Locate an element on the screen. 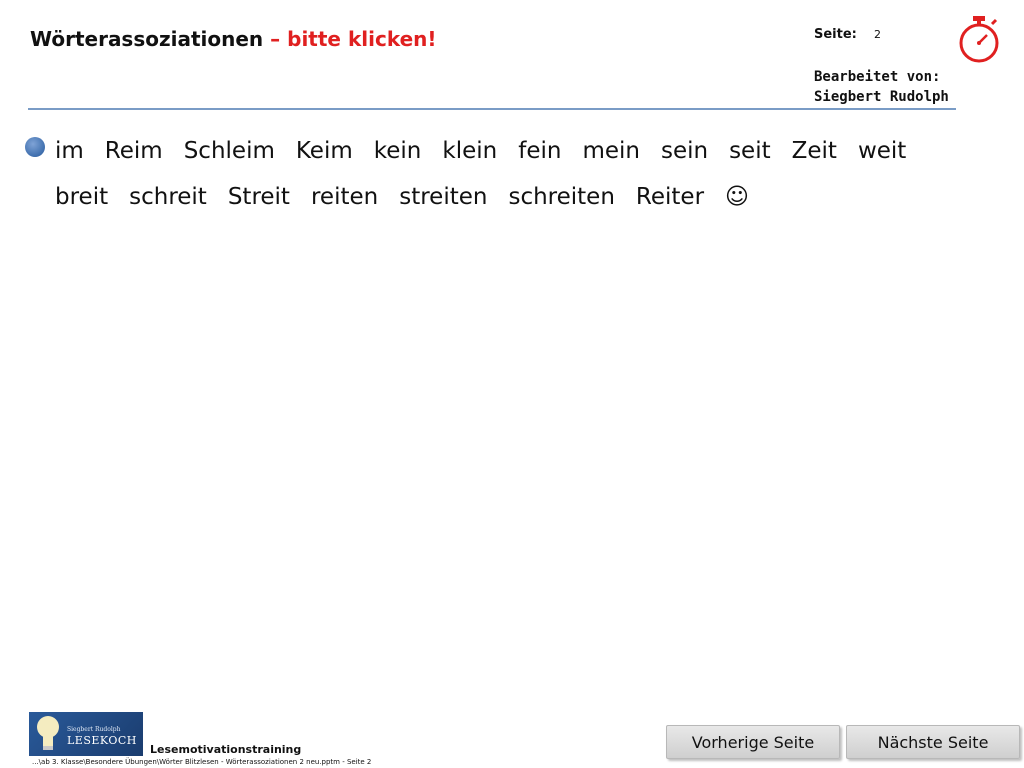 This screenshot has height=768, width=1024. word-item: Reim is located at coordinates (134, 151).